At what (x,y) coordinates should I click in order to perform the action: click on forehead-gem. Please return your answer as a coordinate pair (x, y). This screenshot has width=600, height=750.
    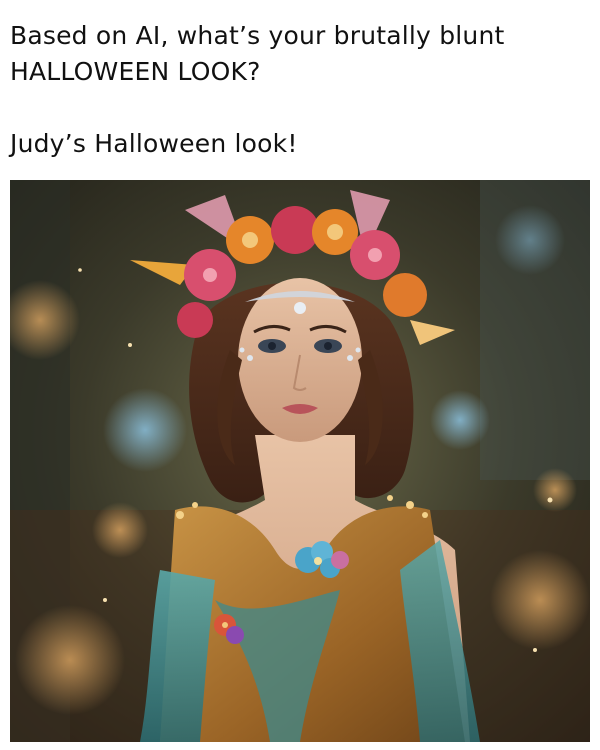
    Looking at the image, I should click on (300, 308).